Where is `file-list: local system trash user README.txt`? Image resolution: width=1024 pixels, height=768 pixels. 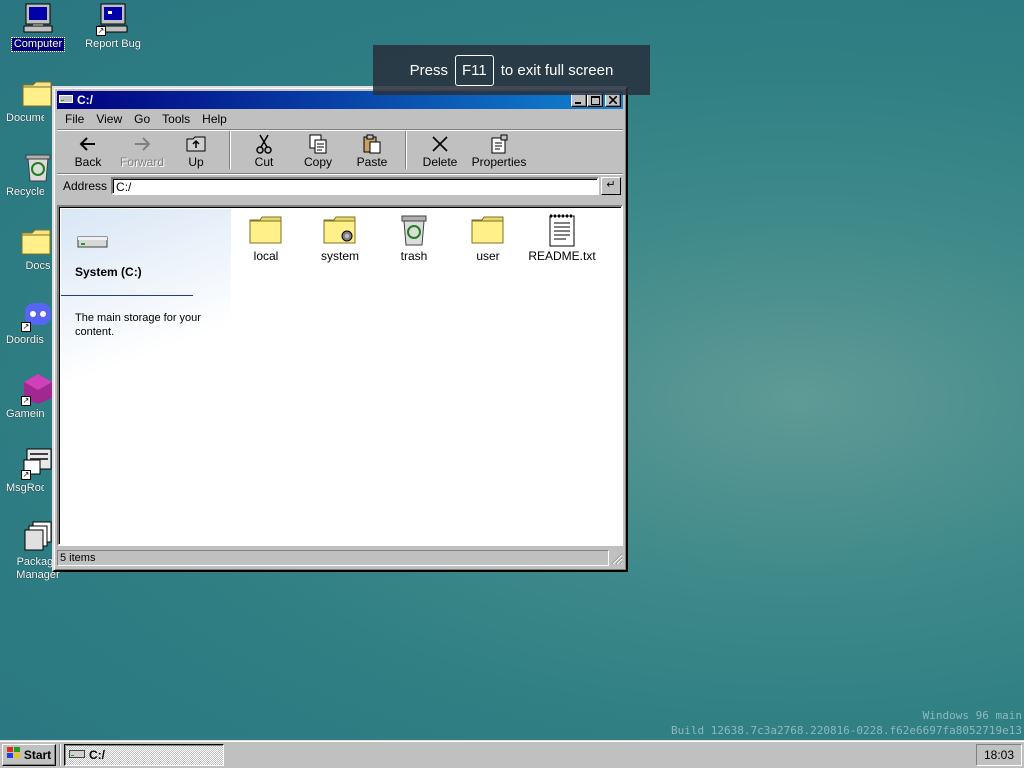 file-list: local system trash user README.txt is located at coordinates (414, 237).